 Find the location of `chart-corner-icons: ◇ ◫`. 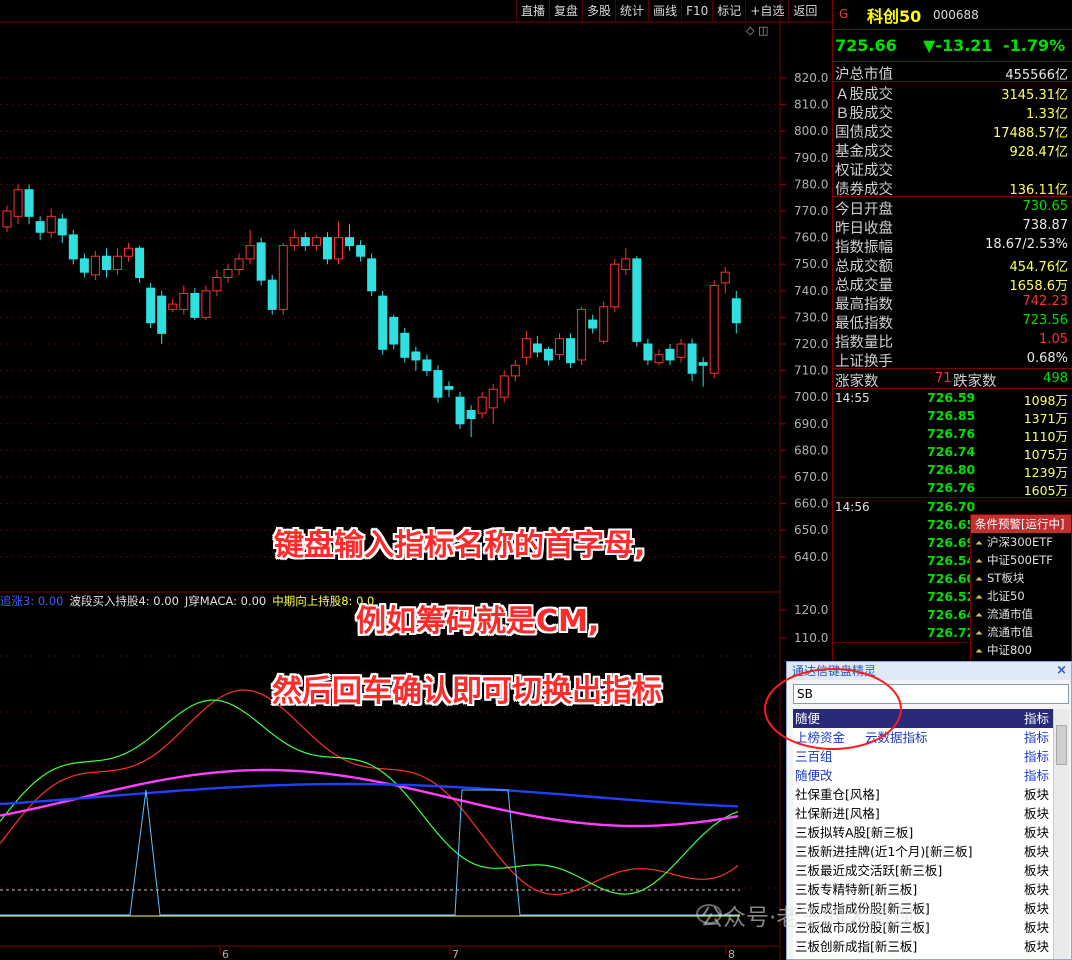

chart-corner-icons: ◇ ◫ is located at coordinates (757, 30).